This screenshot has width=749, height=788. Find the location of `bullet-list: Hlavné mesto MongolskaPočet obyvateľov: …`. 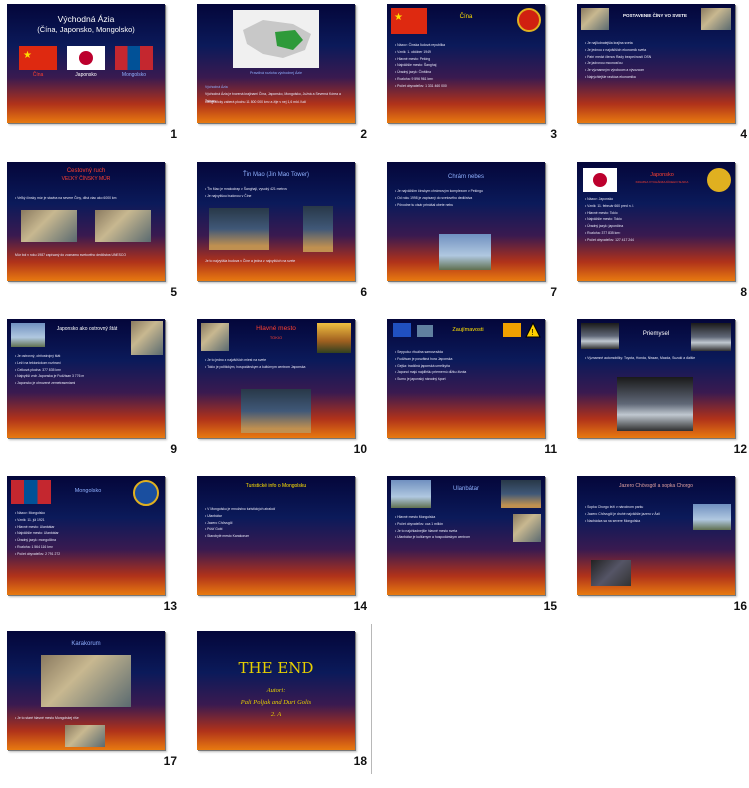

bullet-list: Hlavné mesto MongolskaPočet obyvateľov: … is located at coordinates (452, 527).